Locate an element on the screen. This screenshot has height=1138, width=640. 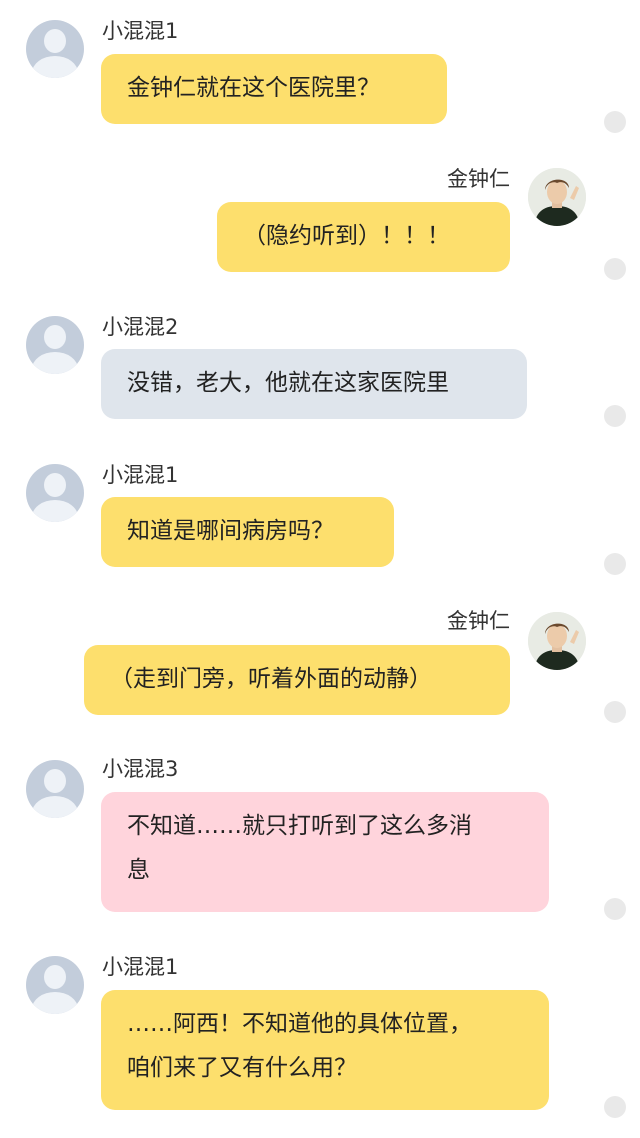
message-text-line: 咱们来了又有什么用？ is located at coordinates (242, 1068).